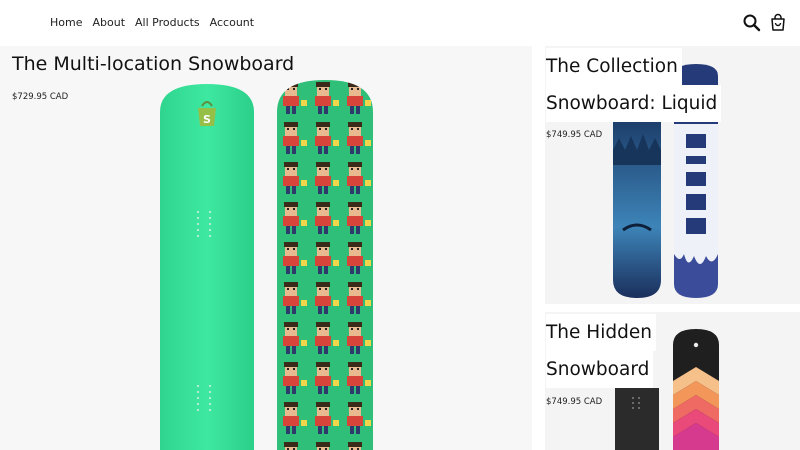  I want to click on featured-product-price: $729.95 CAD, so click(40, 97).